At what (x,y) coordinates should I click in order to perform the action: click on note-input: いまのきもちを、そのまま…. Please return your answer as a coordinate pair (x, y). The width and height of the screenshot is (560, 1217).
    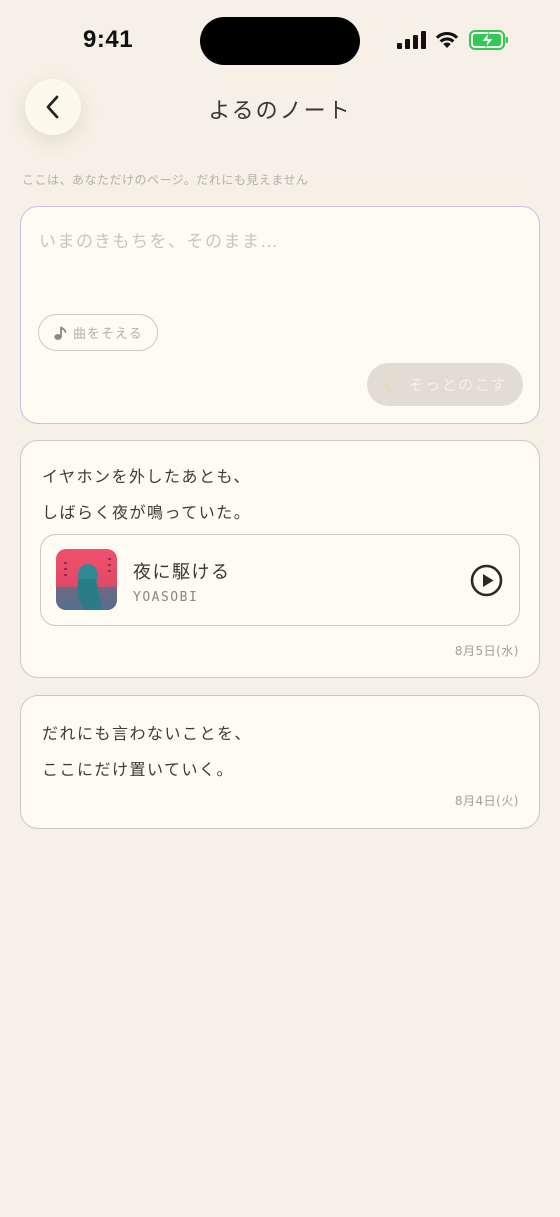
    Looking at the image, I should click on (279, 239).